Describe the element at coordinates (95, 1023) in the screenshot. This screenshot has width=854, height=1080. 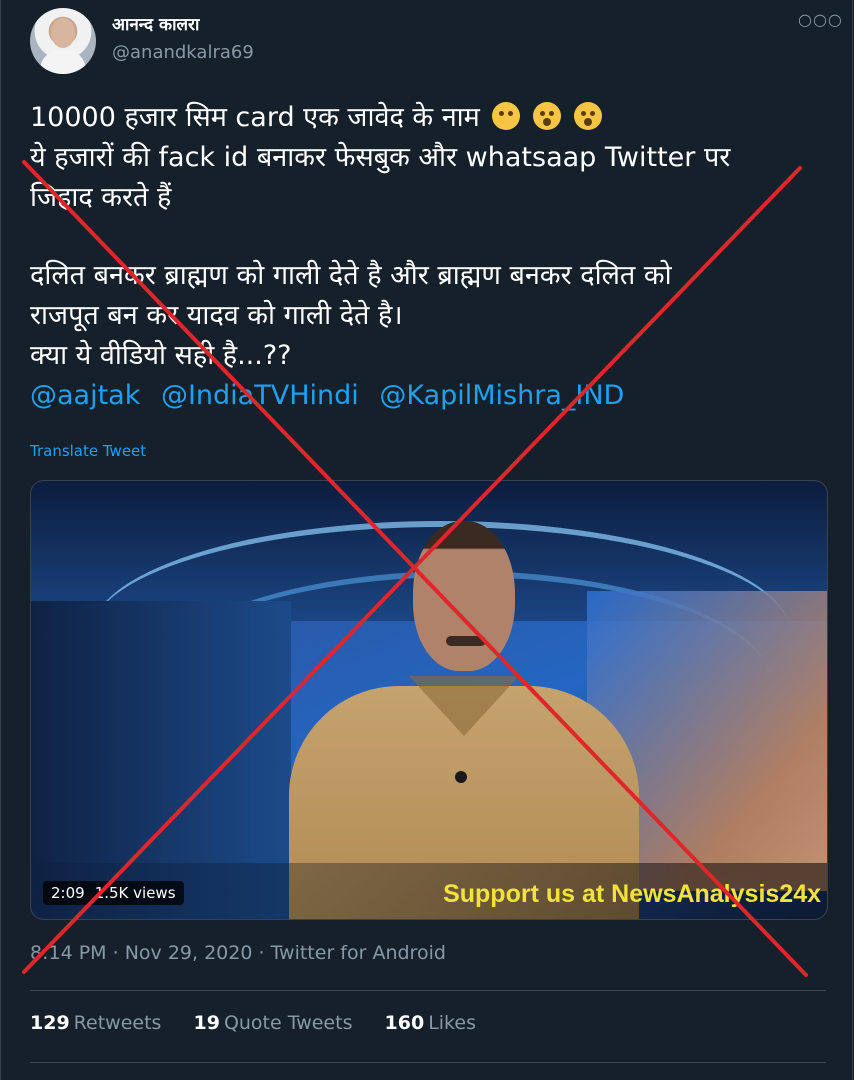
I see `retweets-stat: 129 Retweets` at that location.